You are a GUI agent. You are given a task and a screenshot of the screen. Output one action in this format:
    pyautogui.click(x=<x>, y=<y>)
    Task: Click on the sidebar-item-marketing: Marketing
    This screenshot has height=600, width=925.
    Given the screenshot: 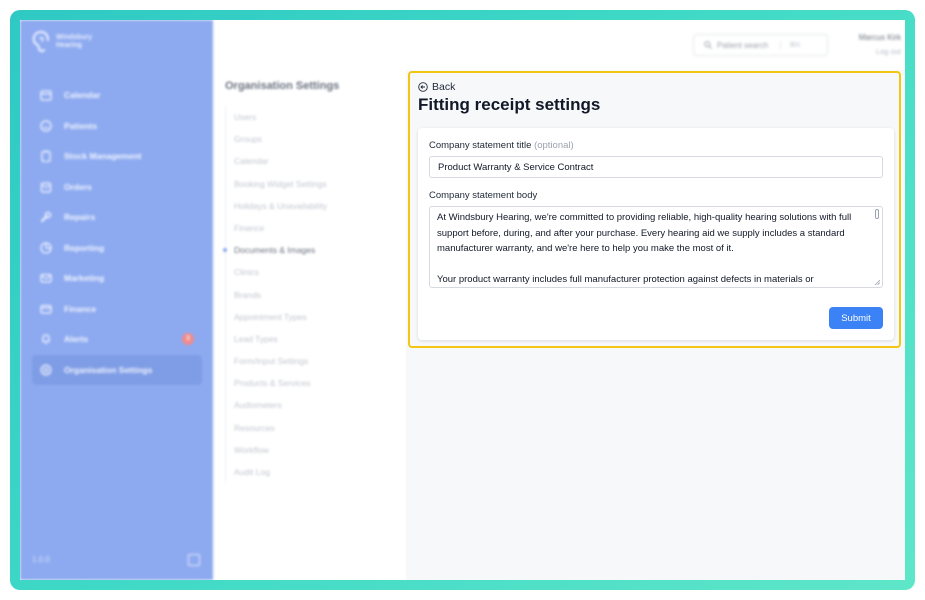 What is the action you would take?
    pyautogui.click(x=117, y=278)
    